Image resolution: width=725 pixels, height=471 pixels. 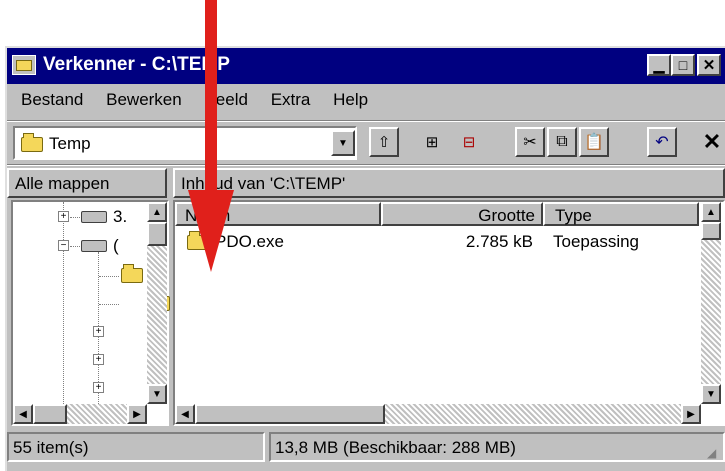 What do you see at coordinates (596, 241) in the screenshot?
I see `file-type: Toepassing` at bounding box center [596, 241].